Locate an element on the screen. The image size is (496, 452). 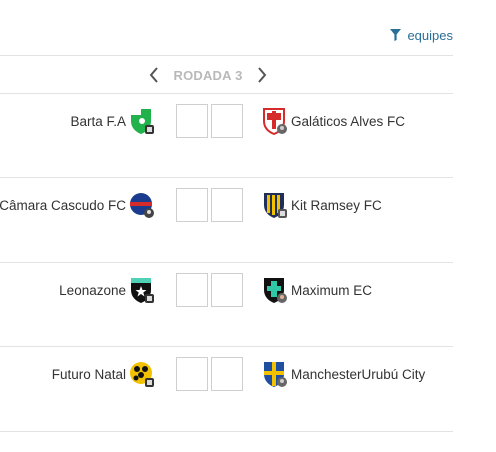
home-team: Câmara Cascudo FC is located at coordinates (77, 205).